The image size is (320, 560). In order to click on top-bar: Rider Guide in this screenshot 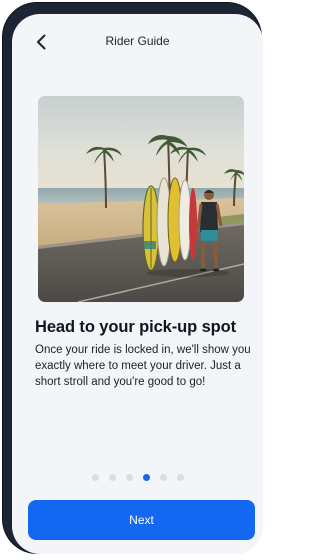, I will do `click(137, 42)`.